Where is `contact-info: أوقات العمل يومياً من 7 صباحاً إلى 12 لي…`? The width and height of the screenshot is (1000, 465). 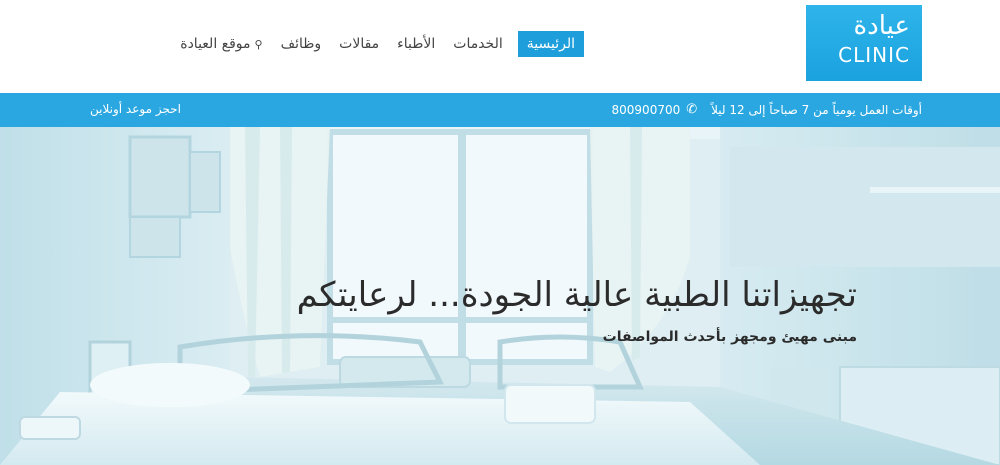
contact-info: أوقات العمل يومياً من 7 صباحاً إلى 12 لي… is located at coordinates (767, 110).